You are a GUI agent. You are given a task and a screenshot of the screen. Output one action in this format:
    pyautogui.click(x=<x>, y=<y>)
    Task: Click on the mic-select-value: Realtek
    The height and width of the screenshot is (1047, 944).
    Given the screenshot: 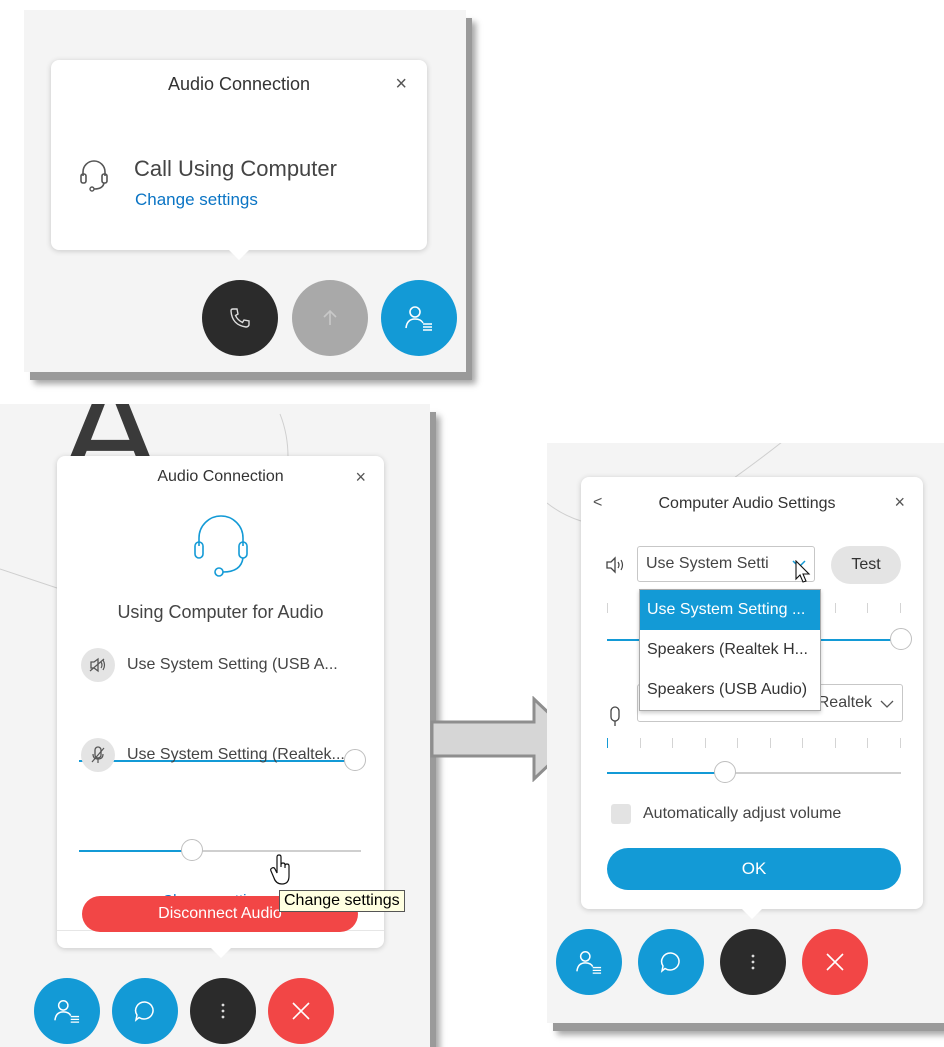 What is the action you would take?
    pyautogui.click(x=844, y=702)
    